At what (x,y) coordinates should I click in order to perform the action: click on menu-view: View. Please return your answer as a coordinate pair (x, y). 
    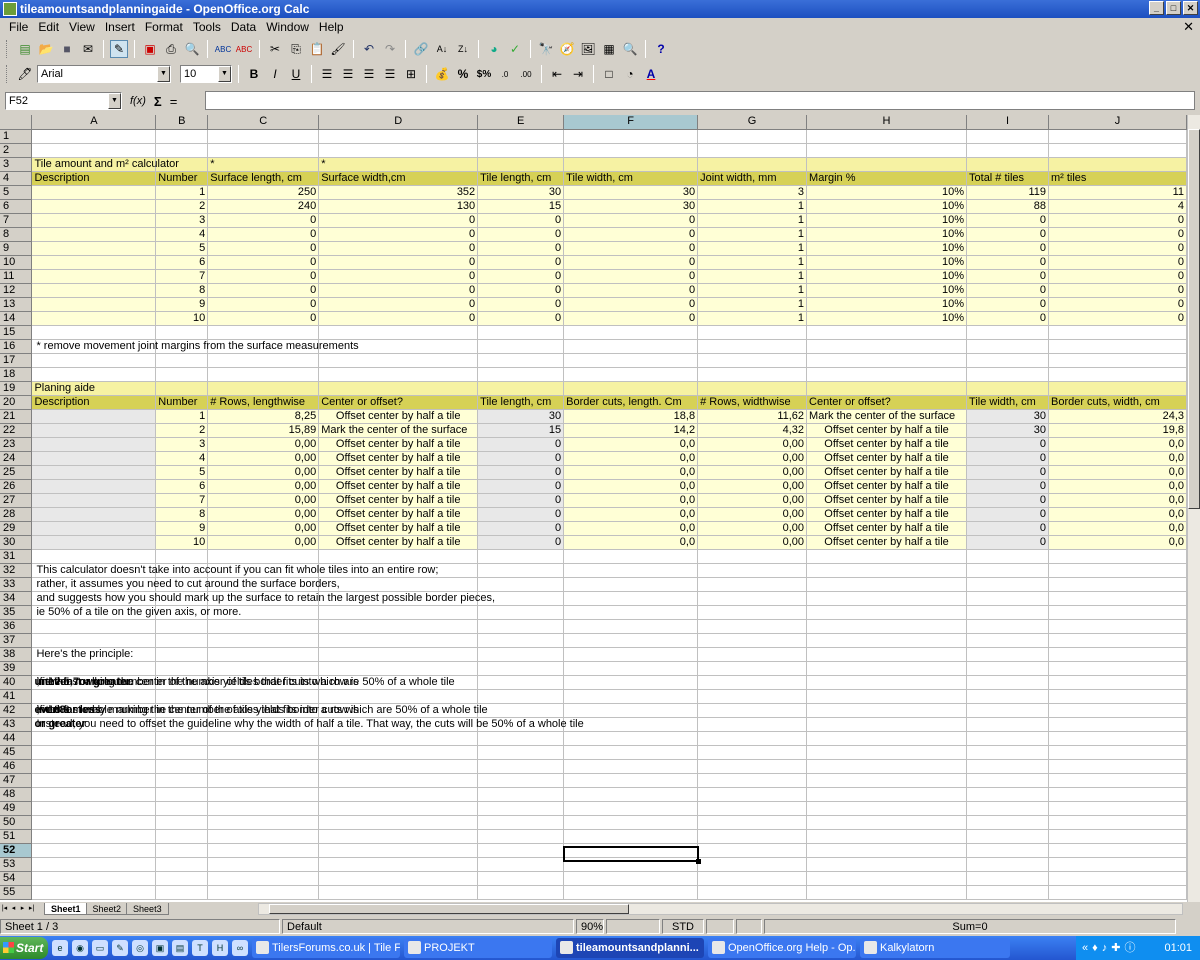
    Looking at the image, I should click on (82, 27).